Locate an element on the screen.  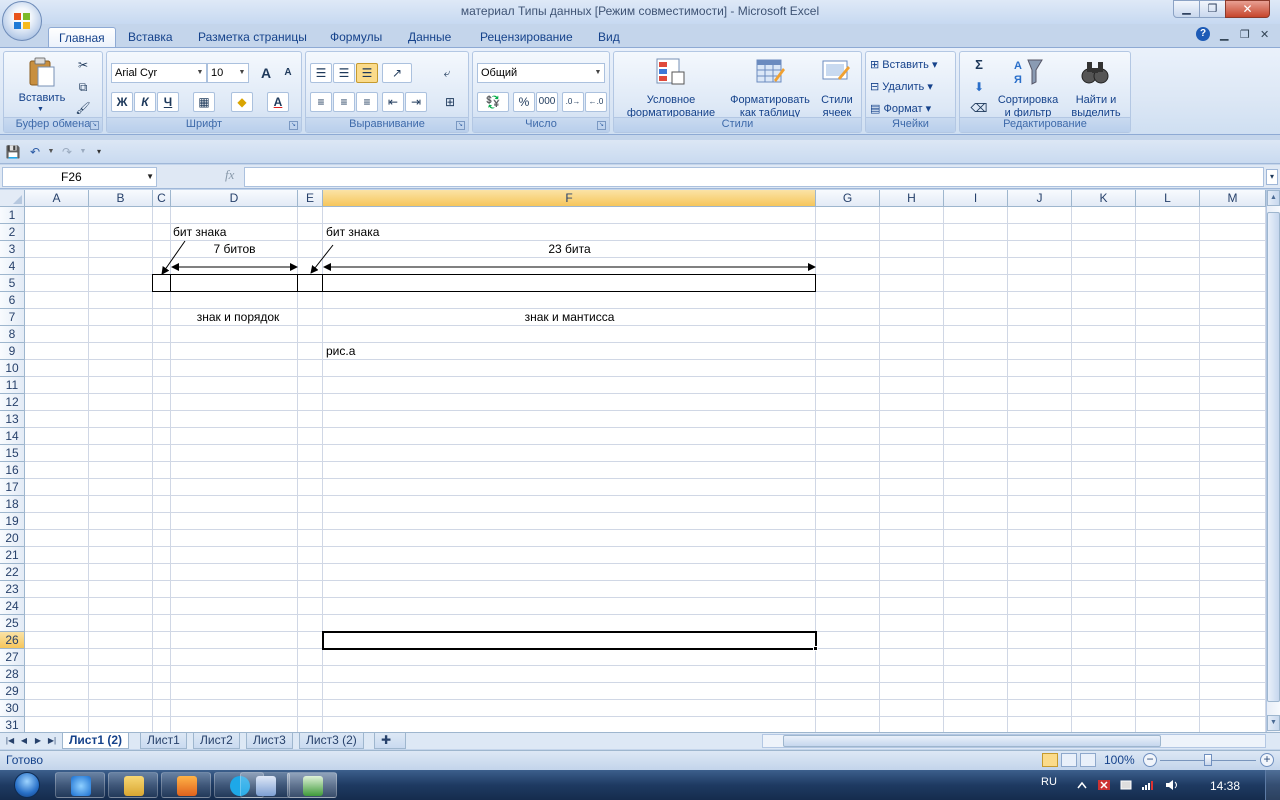
number-format-select: Общий ▼ is located at coordinates (541, 73).